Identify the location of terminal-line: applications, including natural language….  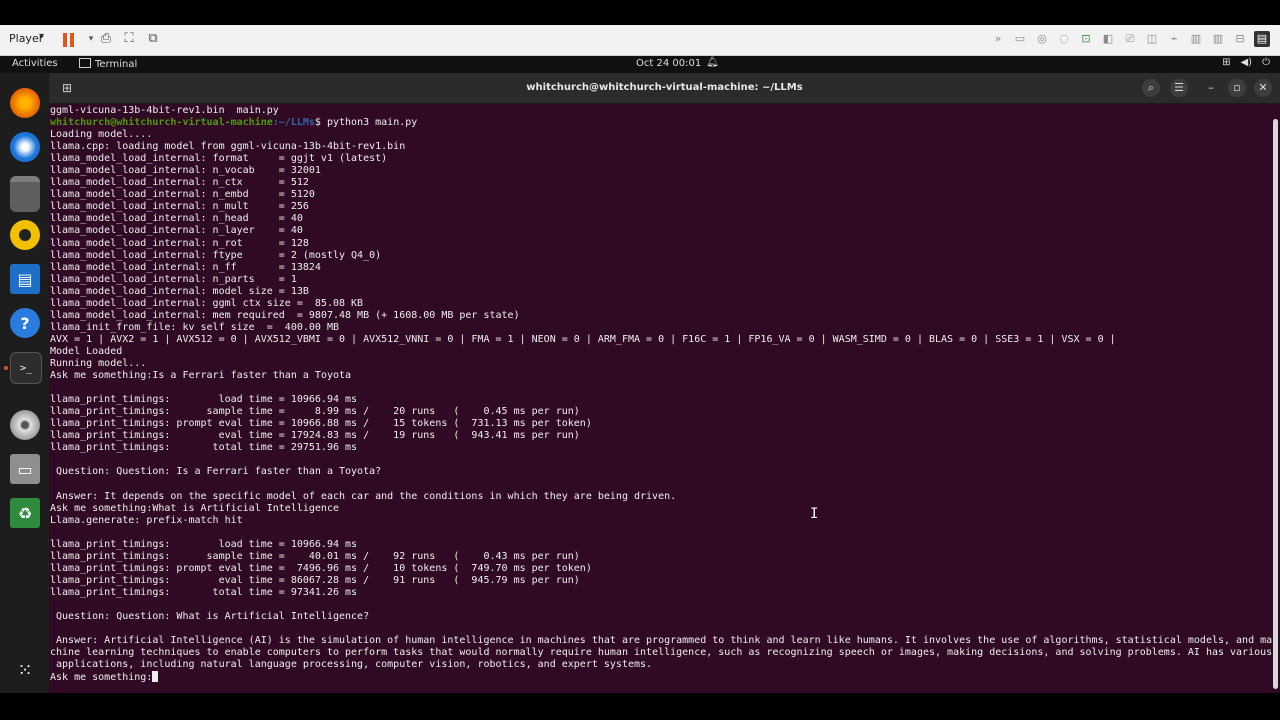
(662, 665).